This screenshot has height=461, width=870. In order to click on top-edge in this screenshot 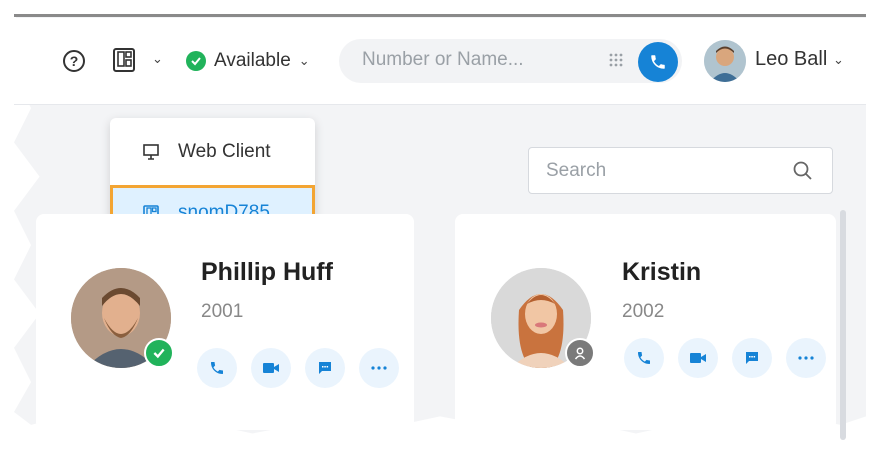, I will do `click(440, 15)`.